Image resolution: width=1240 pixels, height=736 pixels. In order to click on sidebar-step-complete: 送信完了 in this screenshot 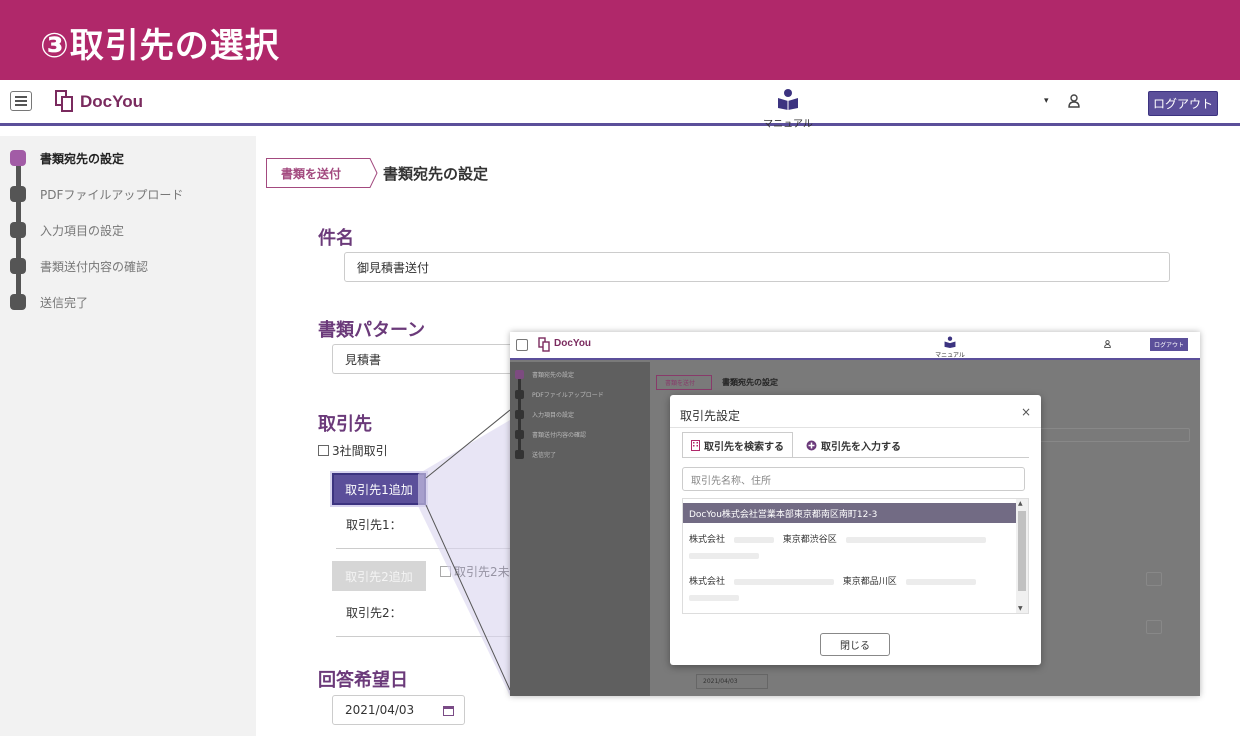, I will do `click(49, 302)`.